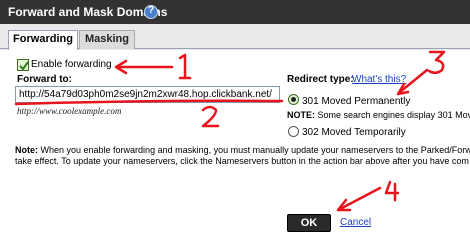  What do you see at coordinates (44, 79) in the screenshot?
I see `forward-to-label: Forward to:` at bounding box center [44, 79].